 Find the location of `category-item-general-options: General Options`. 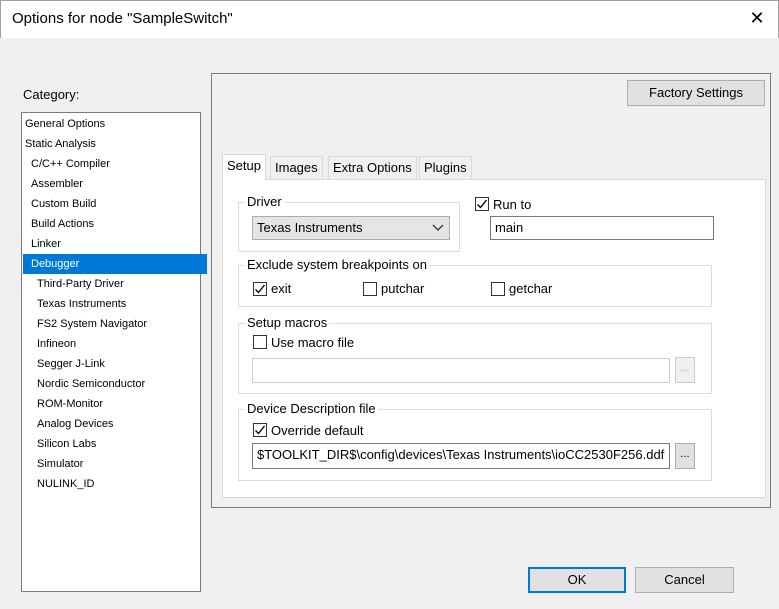

category-item-general-options: General Options is located at coordinates (112, 124).